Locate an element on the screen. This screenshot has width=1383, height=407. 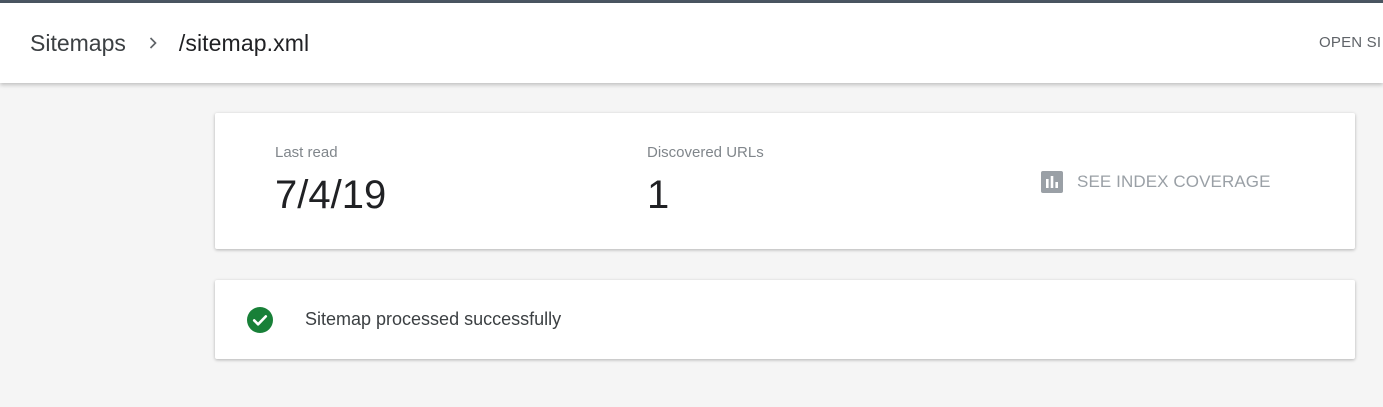
discovered-urls-value: 1 is located at coordinates (658, 195).